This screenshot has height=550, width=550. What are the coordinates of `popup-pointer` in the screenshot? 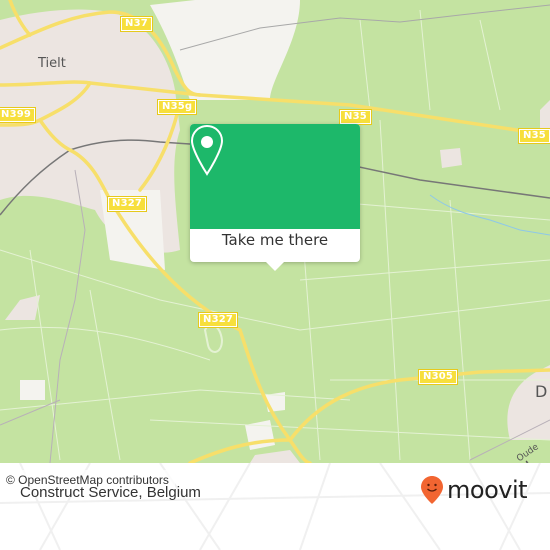 It's located at (275, 266).